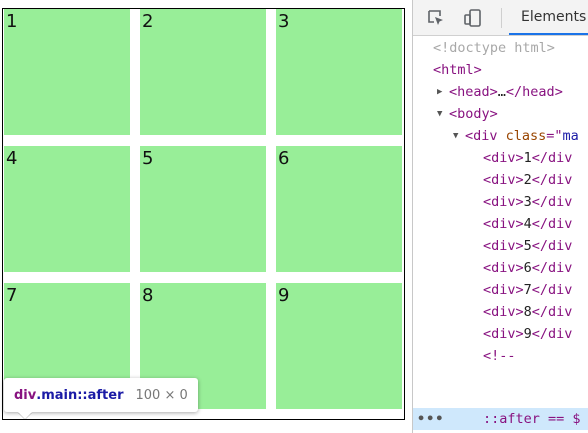 Image resolution: width=588 pixels, height=433 pixels. Describe the element at coordinates (430, 419) in the screenshot. I see `more-options-icon: •••` at that location.